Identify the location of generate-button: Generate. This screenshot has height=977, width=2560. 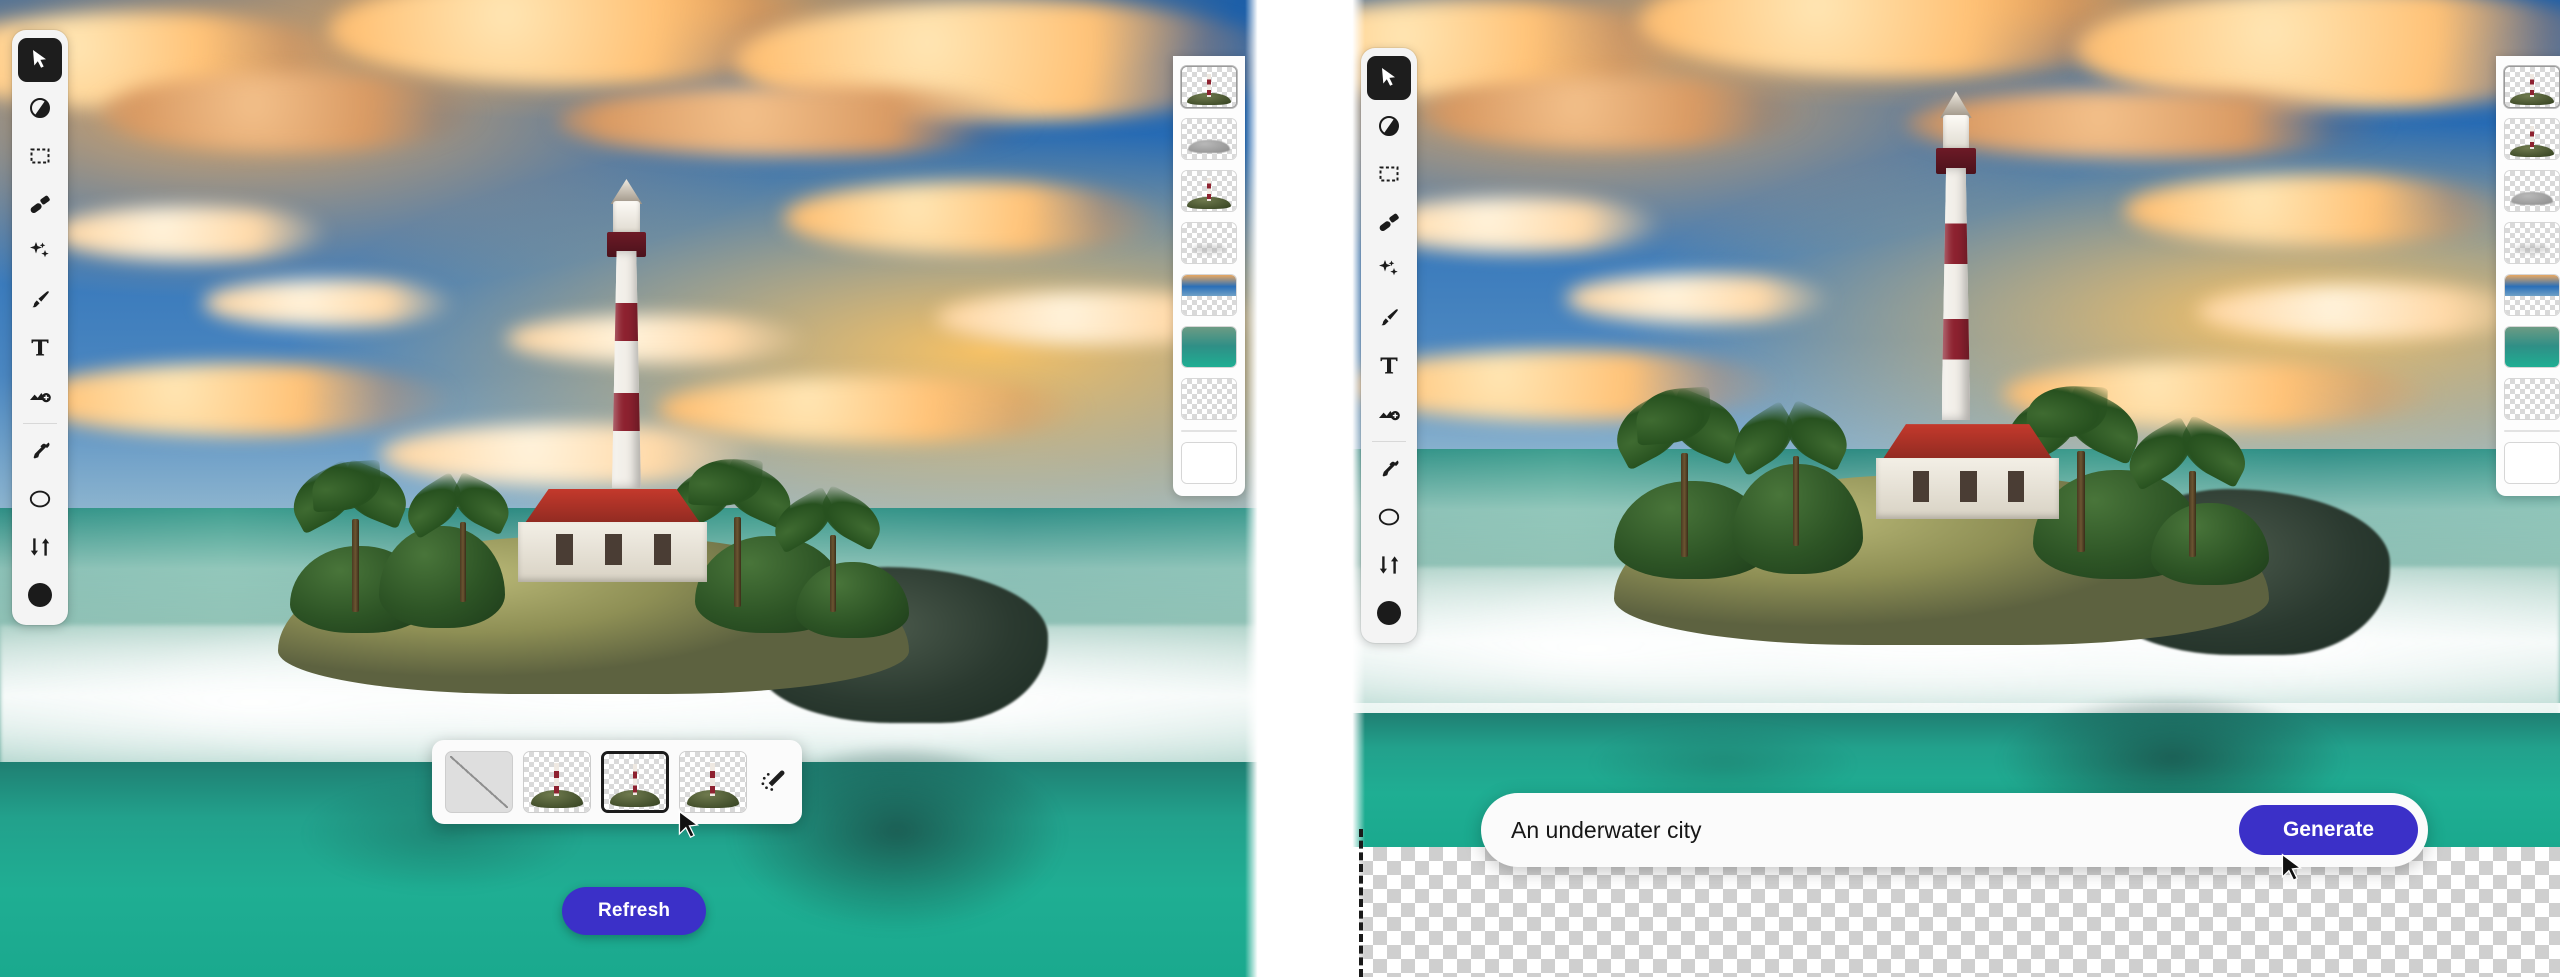
(2328, 830).